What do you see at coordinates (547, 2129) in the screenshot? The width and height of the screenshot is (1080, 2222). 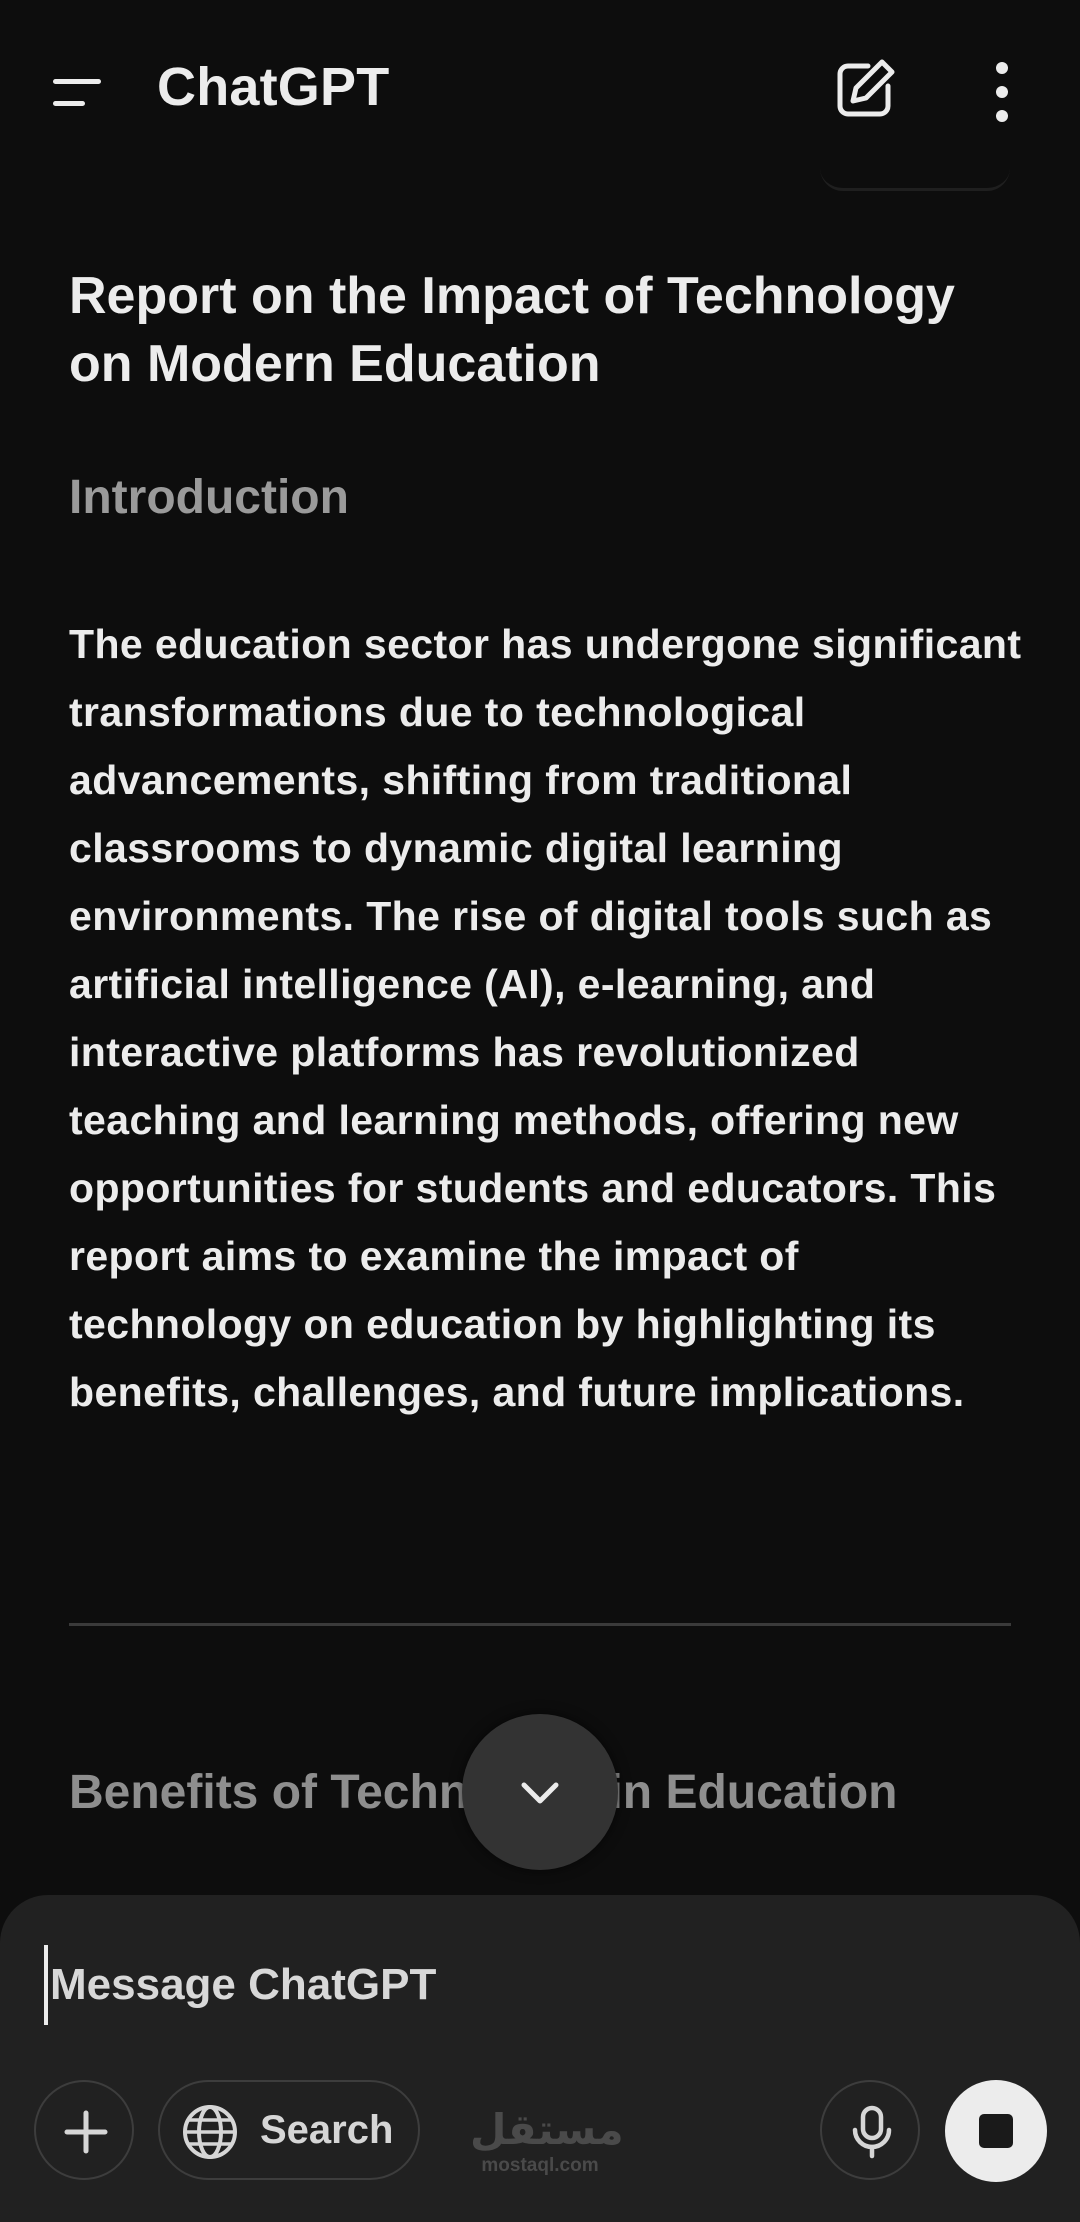 I see `watermark-arabic: مستقل` at bounding box center [547, 2129].